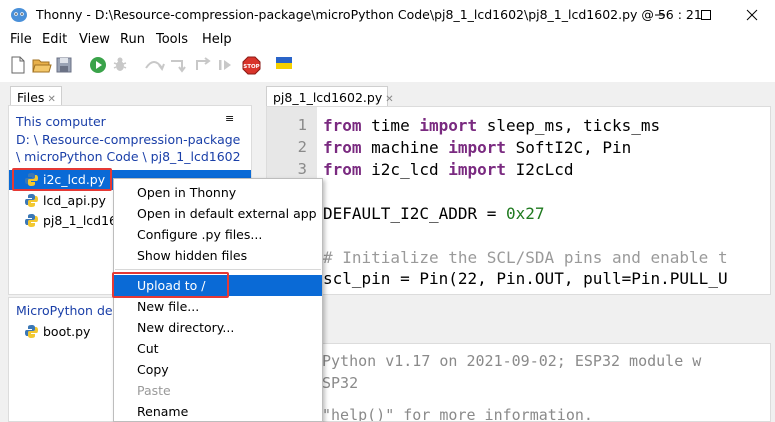 This screenshot has width=775, height=422. Describe the element at coordinates (387, 66) in the screenshot. I see `toolbar: STOP` at that location.